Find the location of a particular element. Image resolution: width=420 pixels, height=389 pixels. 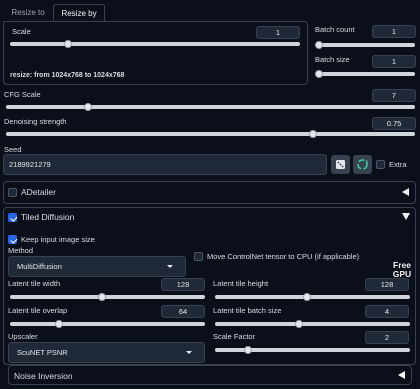

tiled-diffusion-expand-icon is located at coordinates (406, 216).